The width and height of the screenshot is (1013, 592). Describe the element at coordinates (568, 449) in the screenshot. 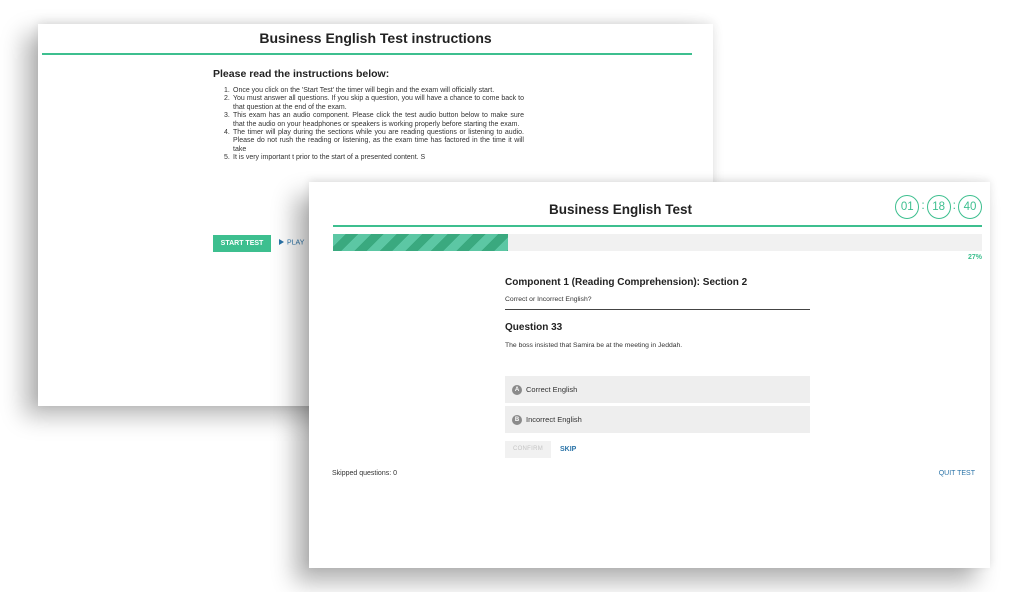

I see `skip-link: SKIP` at that location.